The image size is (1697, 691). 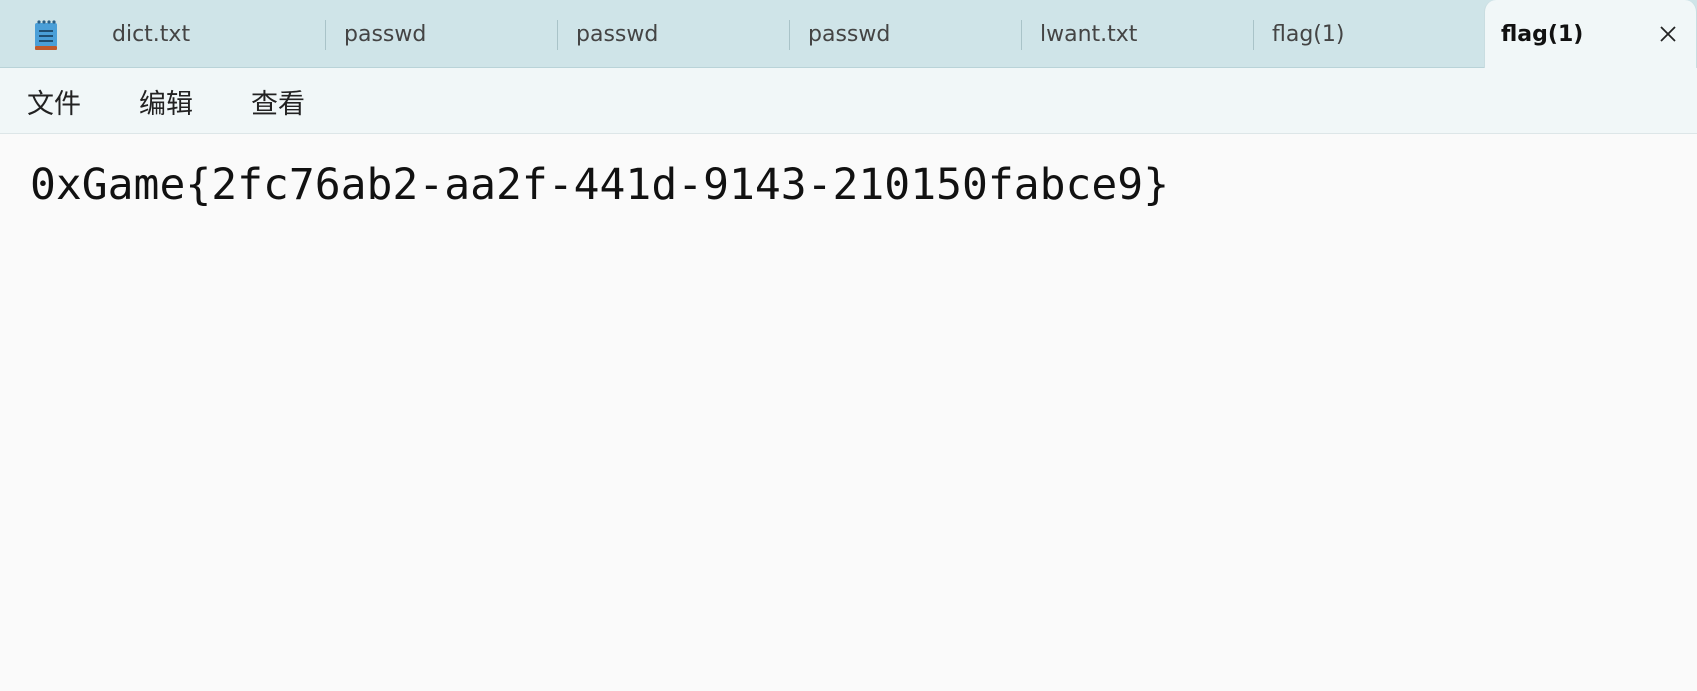 What do you see at coordinates (54, 101) in the screenshot?
I see `menu-file: 文件` at bounding box center [54, 101].